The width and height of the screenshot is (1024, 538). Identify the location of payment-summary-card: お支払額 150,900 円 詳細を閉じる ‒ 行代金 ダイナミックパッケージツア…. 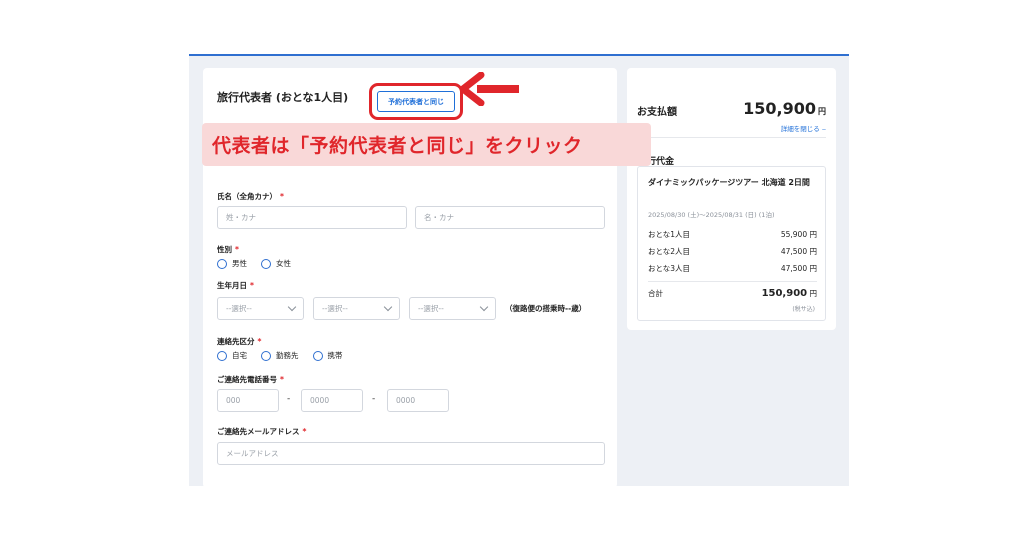
(731, 199).